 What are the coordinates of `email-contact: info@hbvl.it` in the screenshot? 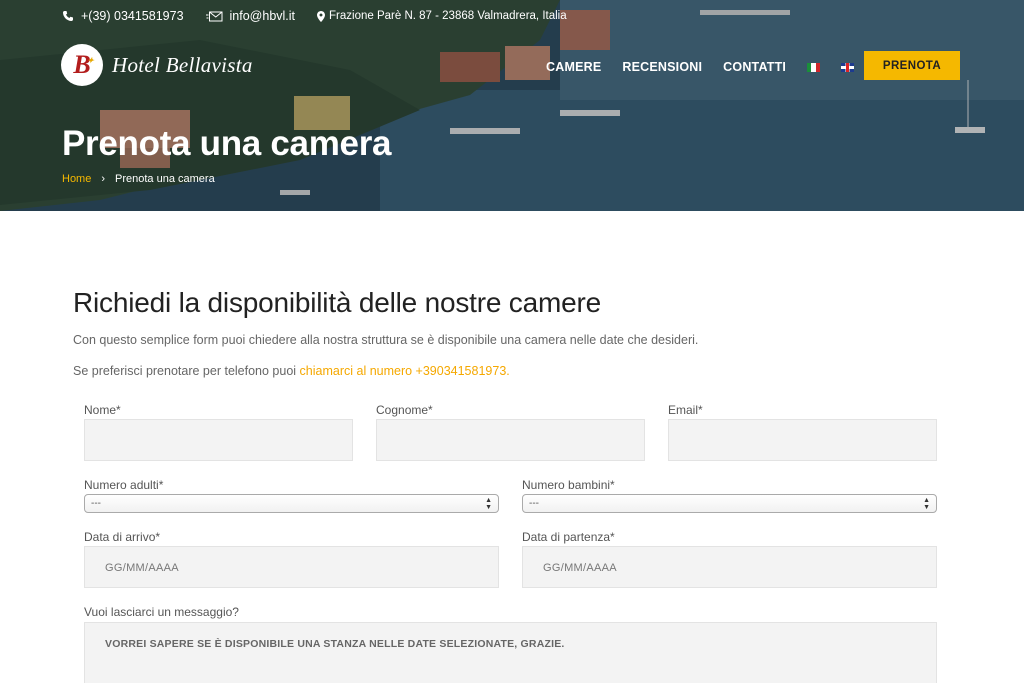 It's located at (250, 16).